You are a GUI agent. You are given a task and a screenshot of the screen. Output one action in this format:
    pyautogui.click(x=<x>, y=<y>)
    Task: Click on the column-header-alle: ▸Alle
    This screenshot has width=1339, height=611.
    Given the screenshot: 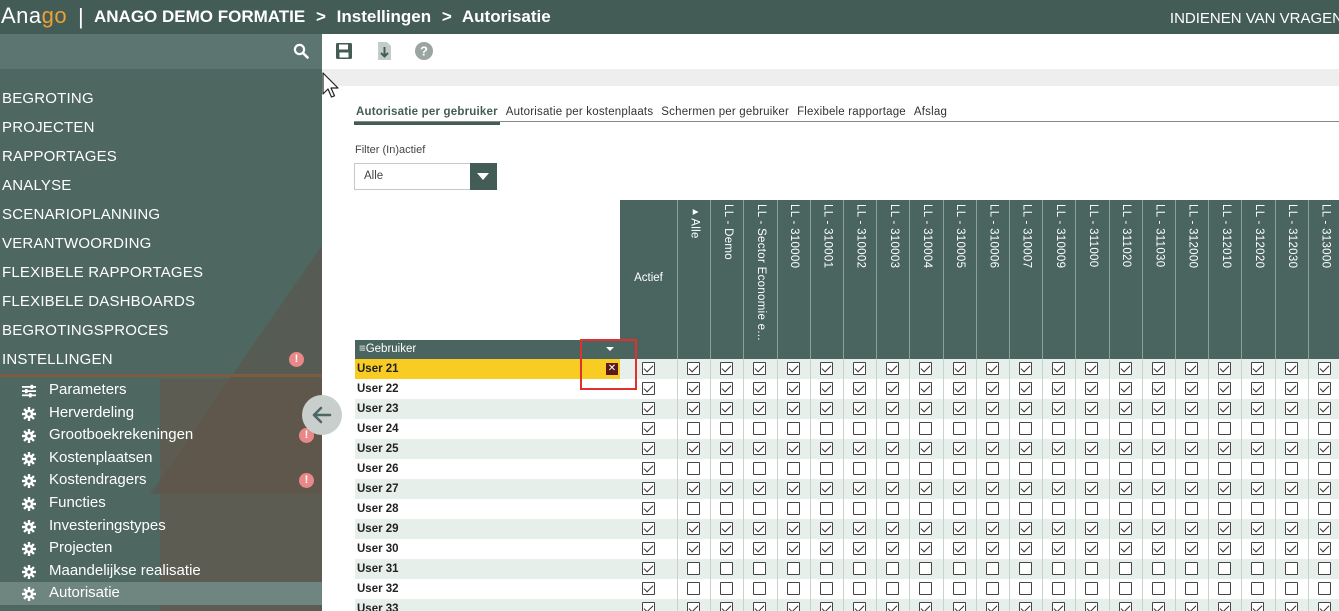 What is the action you would take?
    pyautogui.click(x=695, y=279)
    